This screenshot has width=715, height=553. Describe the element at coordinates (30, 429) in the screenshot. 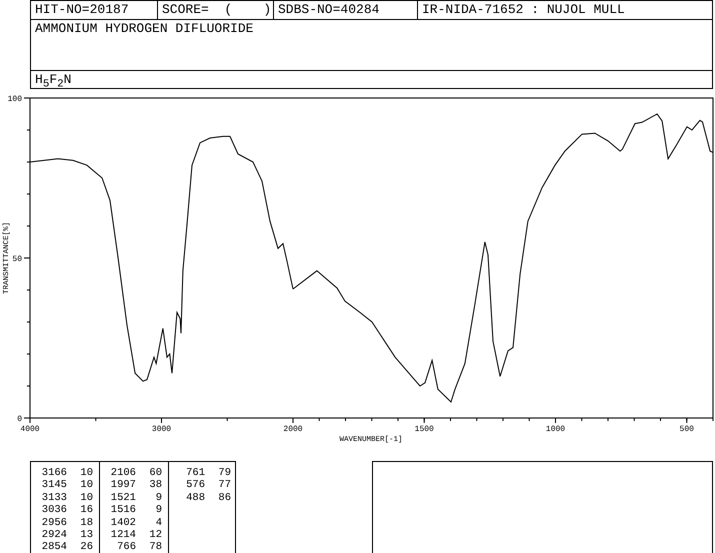

I see `x-tick-label: 4000` at that location.